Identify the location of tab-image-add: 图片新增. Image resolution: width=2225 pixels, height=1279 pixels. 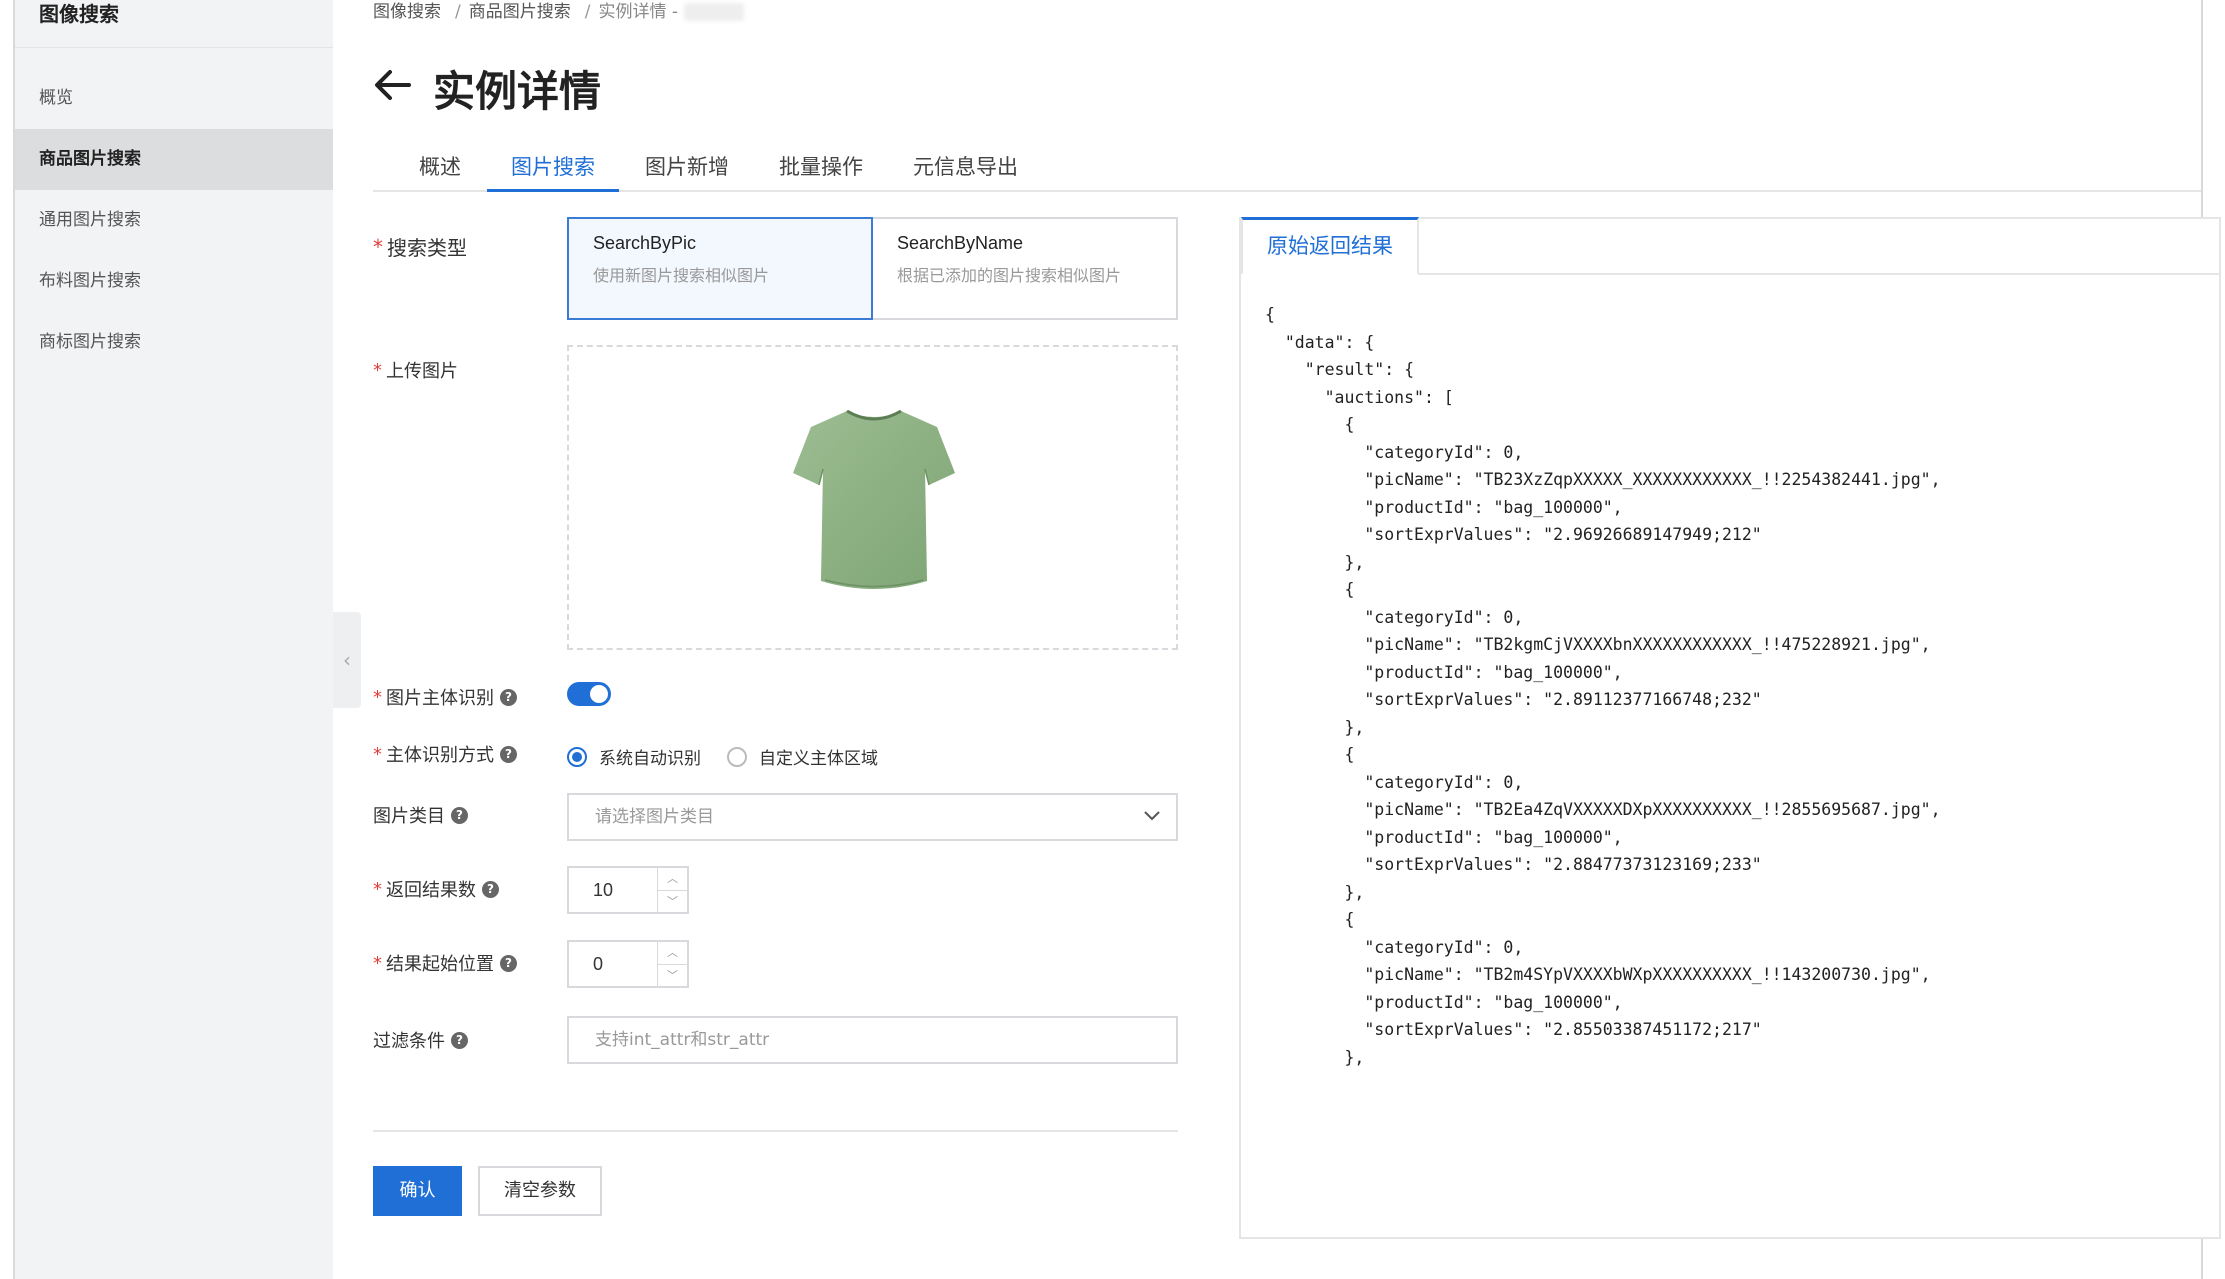
(687, 168).